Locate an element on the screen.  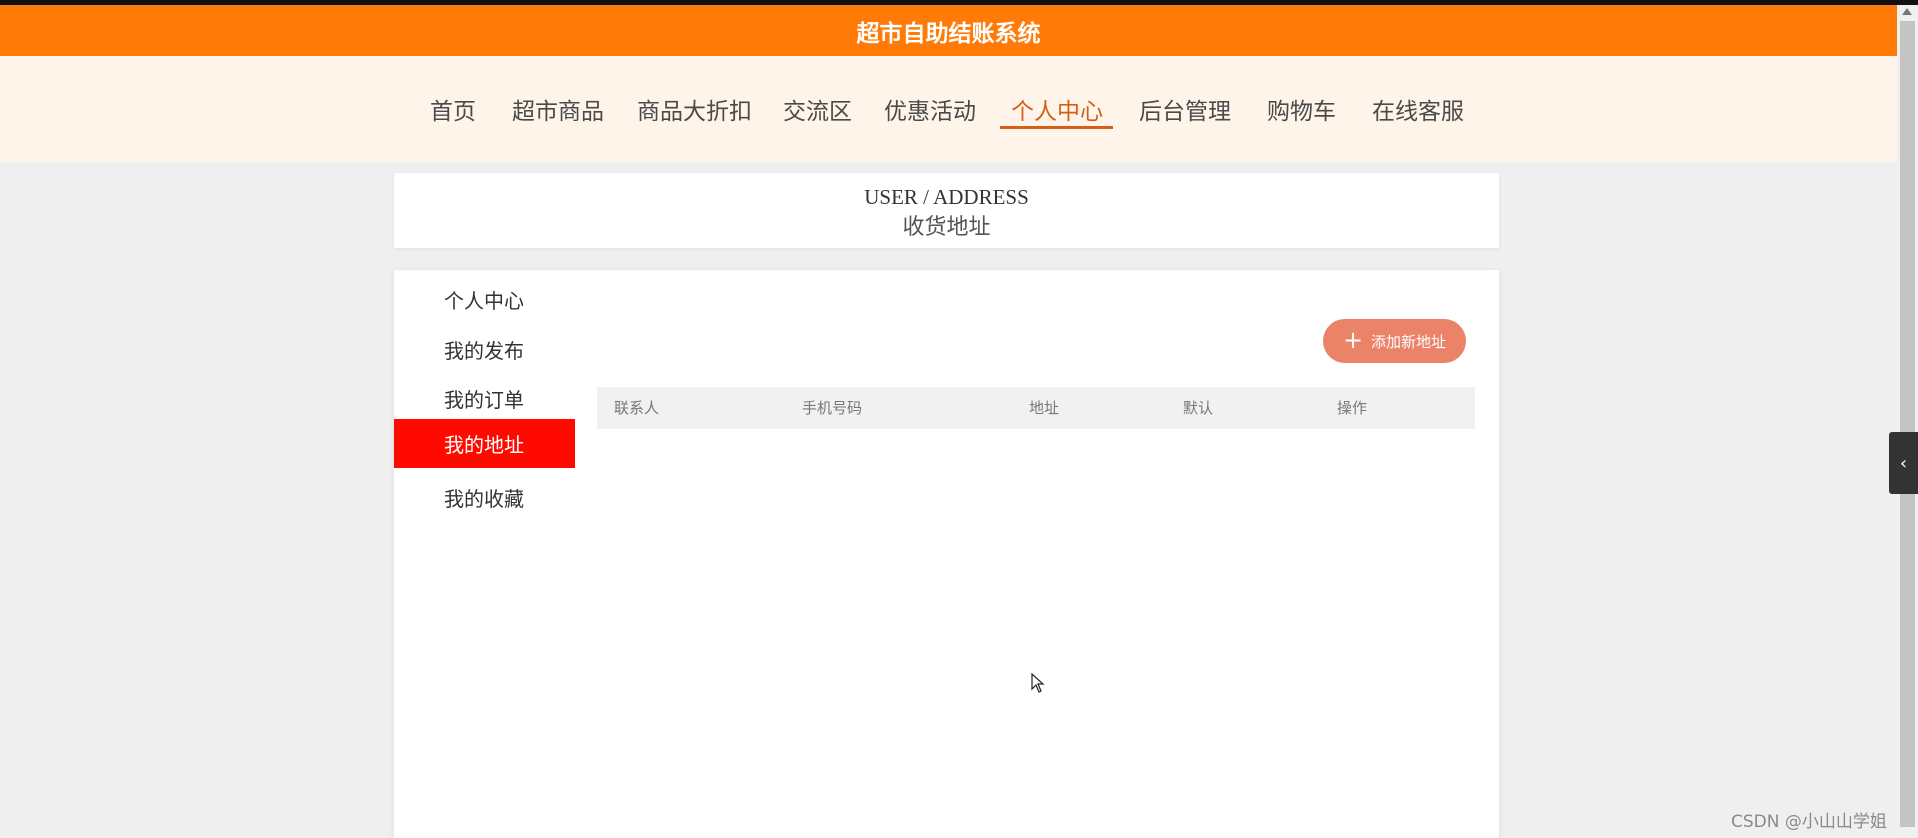
nav-item-admin: 后台管理 is located at coordinates (1185, 110).